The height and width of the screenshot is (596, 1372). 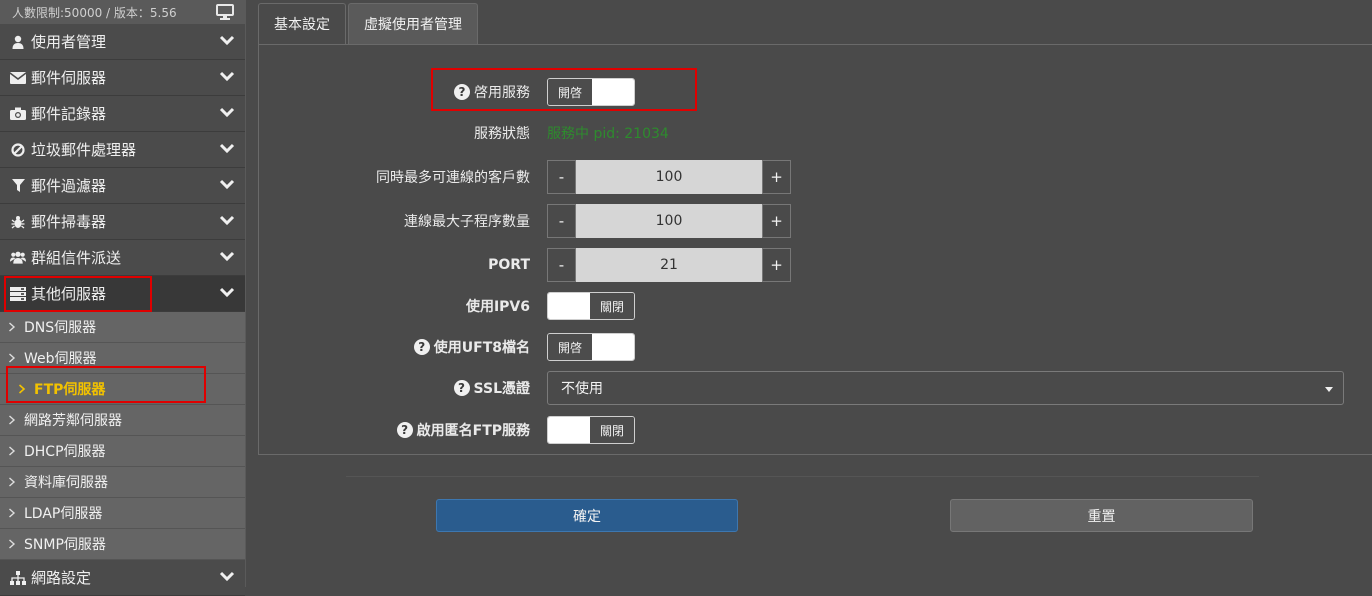 I want to click on license-text: 人數限制:50000 / 版本：5.56, so click(x=94, y=12).